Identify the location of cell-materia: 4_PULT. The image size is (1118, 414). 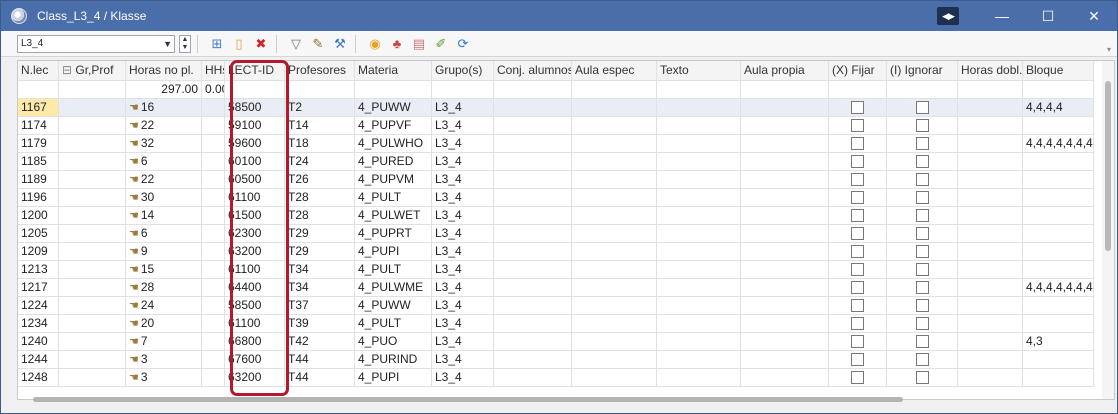
(393, 269).